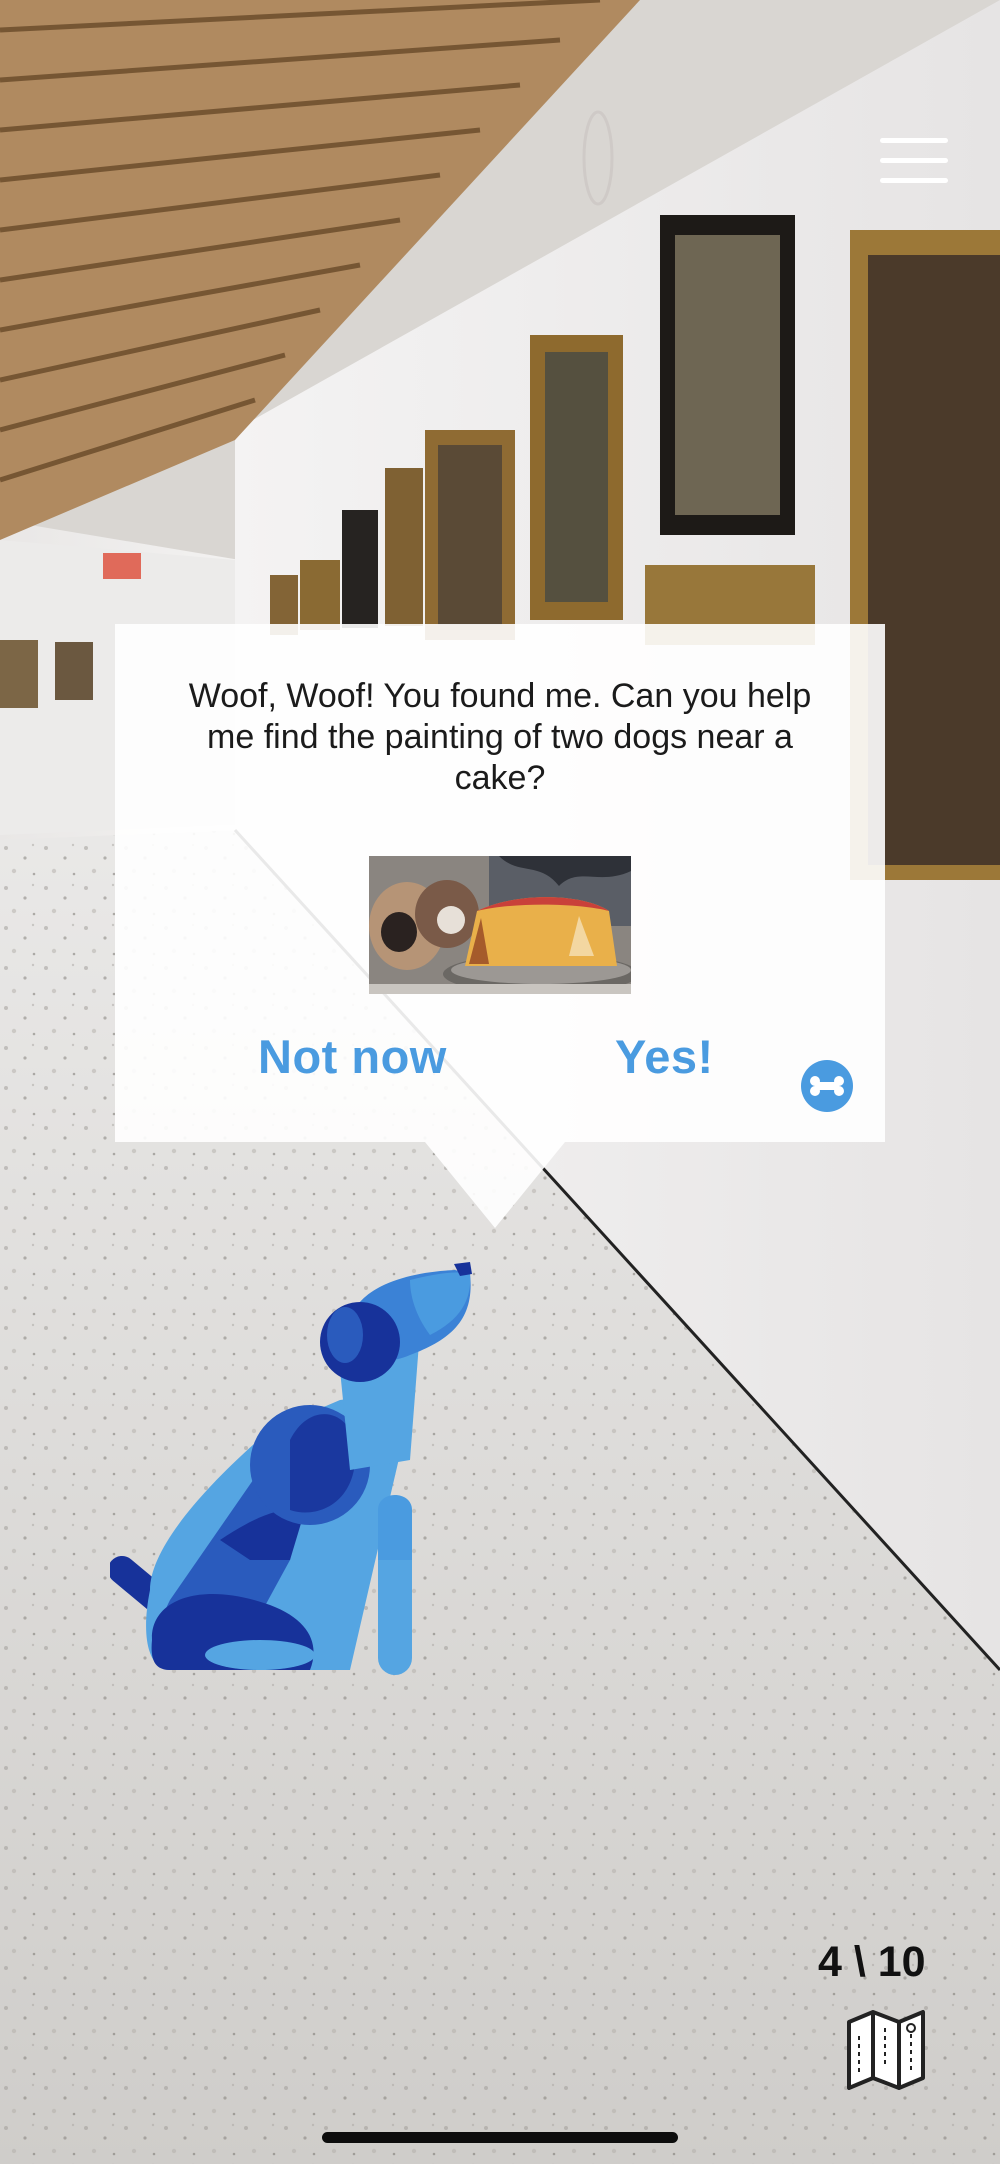 This screenshot has width=1000, height=2164. I want to click on home-indicator, so click(500, 2137).